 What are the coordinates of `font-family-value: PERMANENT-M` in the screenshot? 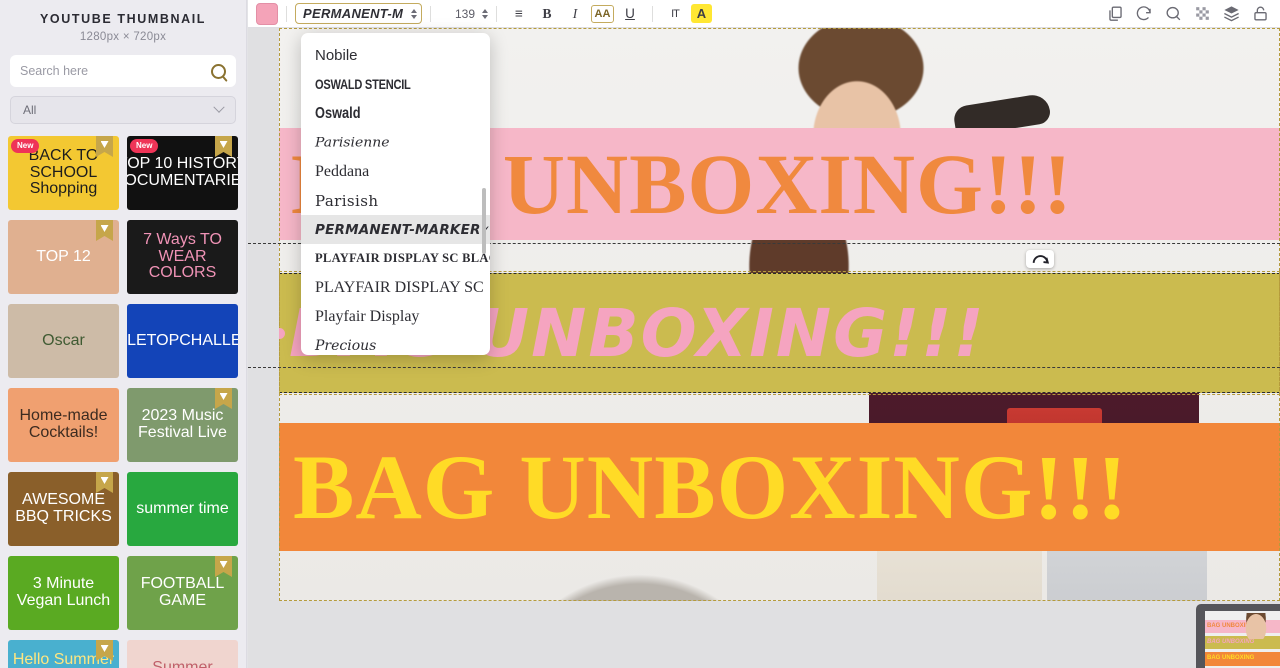 It's located at (353, 13).